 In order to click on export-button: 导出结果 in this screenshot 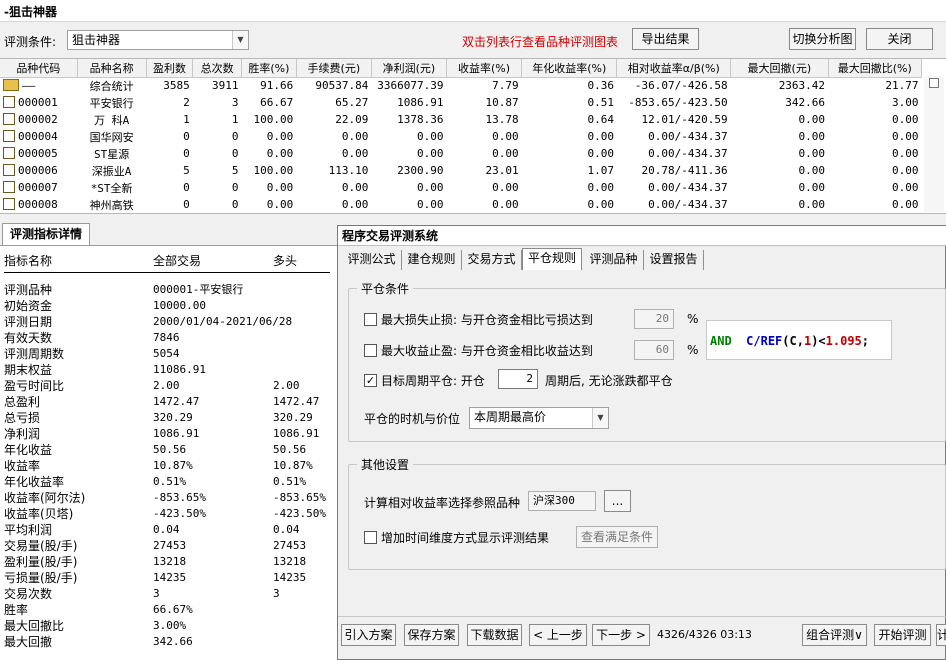, I will do `click(665, 39)`.